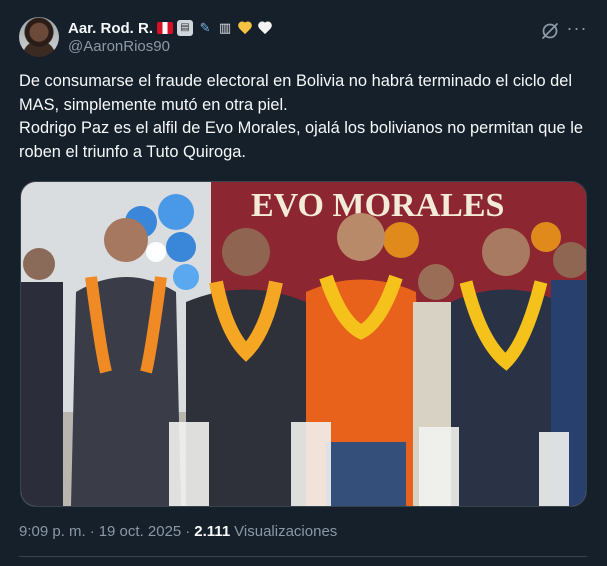 Image resolution: width=607 pixels, height=566 pixels. What do you see at coordinates (52, 531) in the screenshot?
I see `tweet-time: 9:09 p. m.` at bounding box center [52, 531].